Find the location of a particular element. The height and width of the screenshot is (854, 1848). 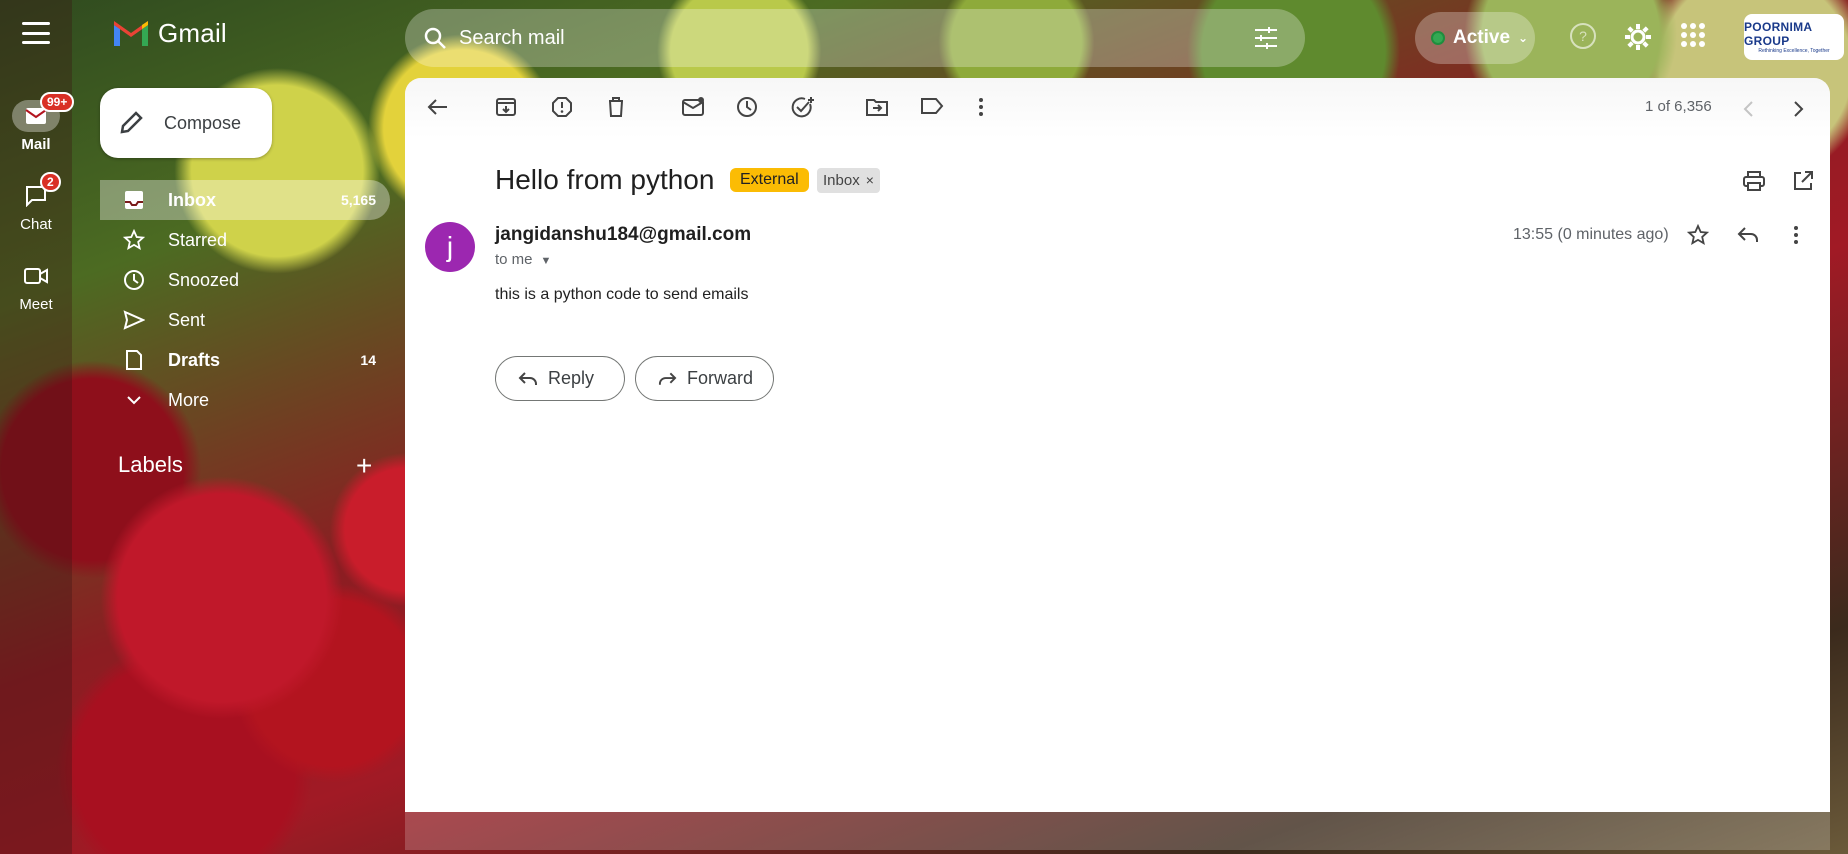

app-rail: 99+ Mail 2 Chat Meet is located at coordinates (37, 427).